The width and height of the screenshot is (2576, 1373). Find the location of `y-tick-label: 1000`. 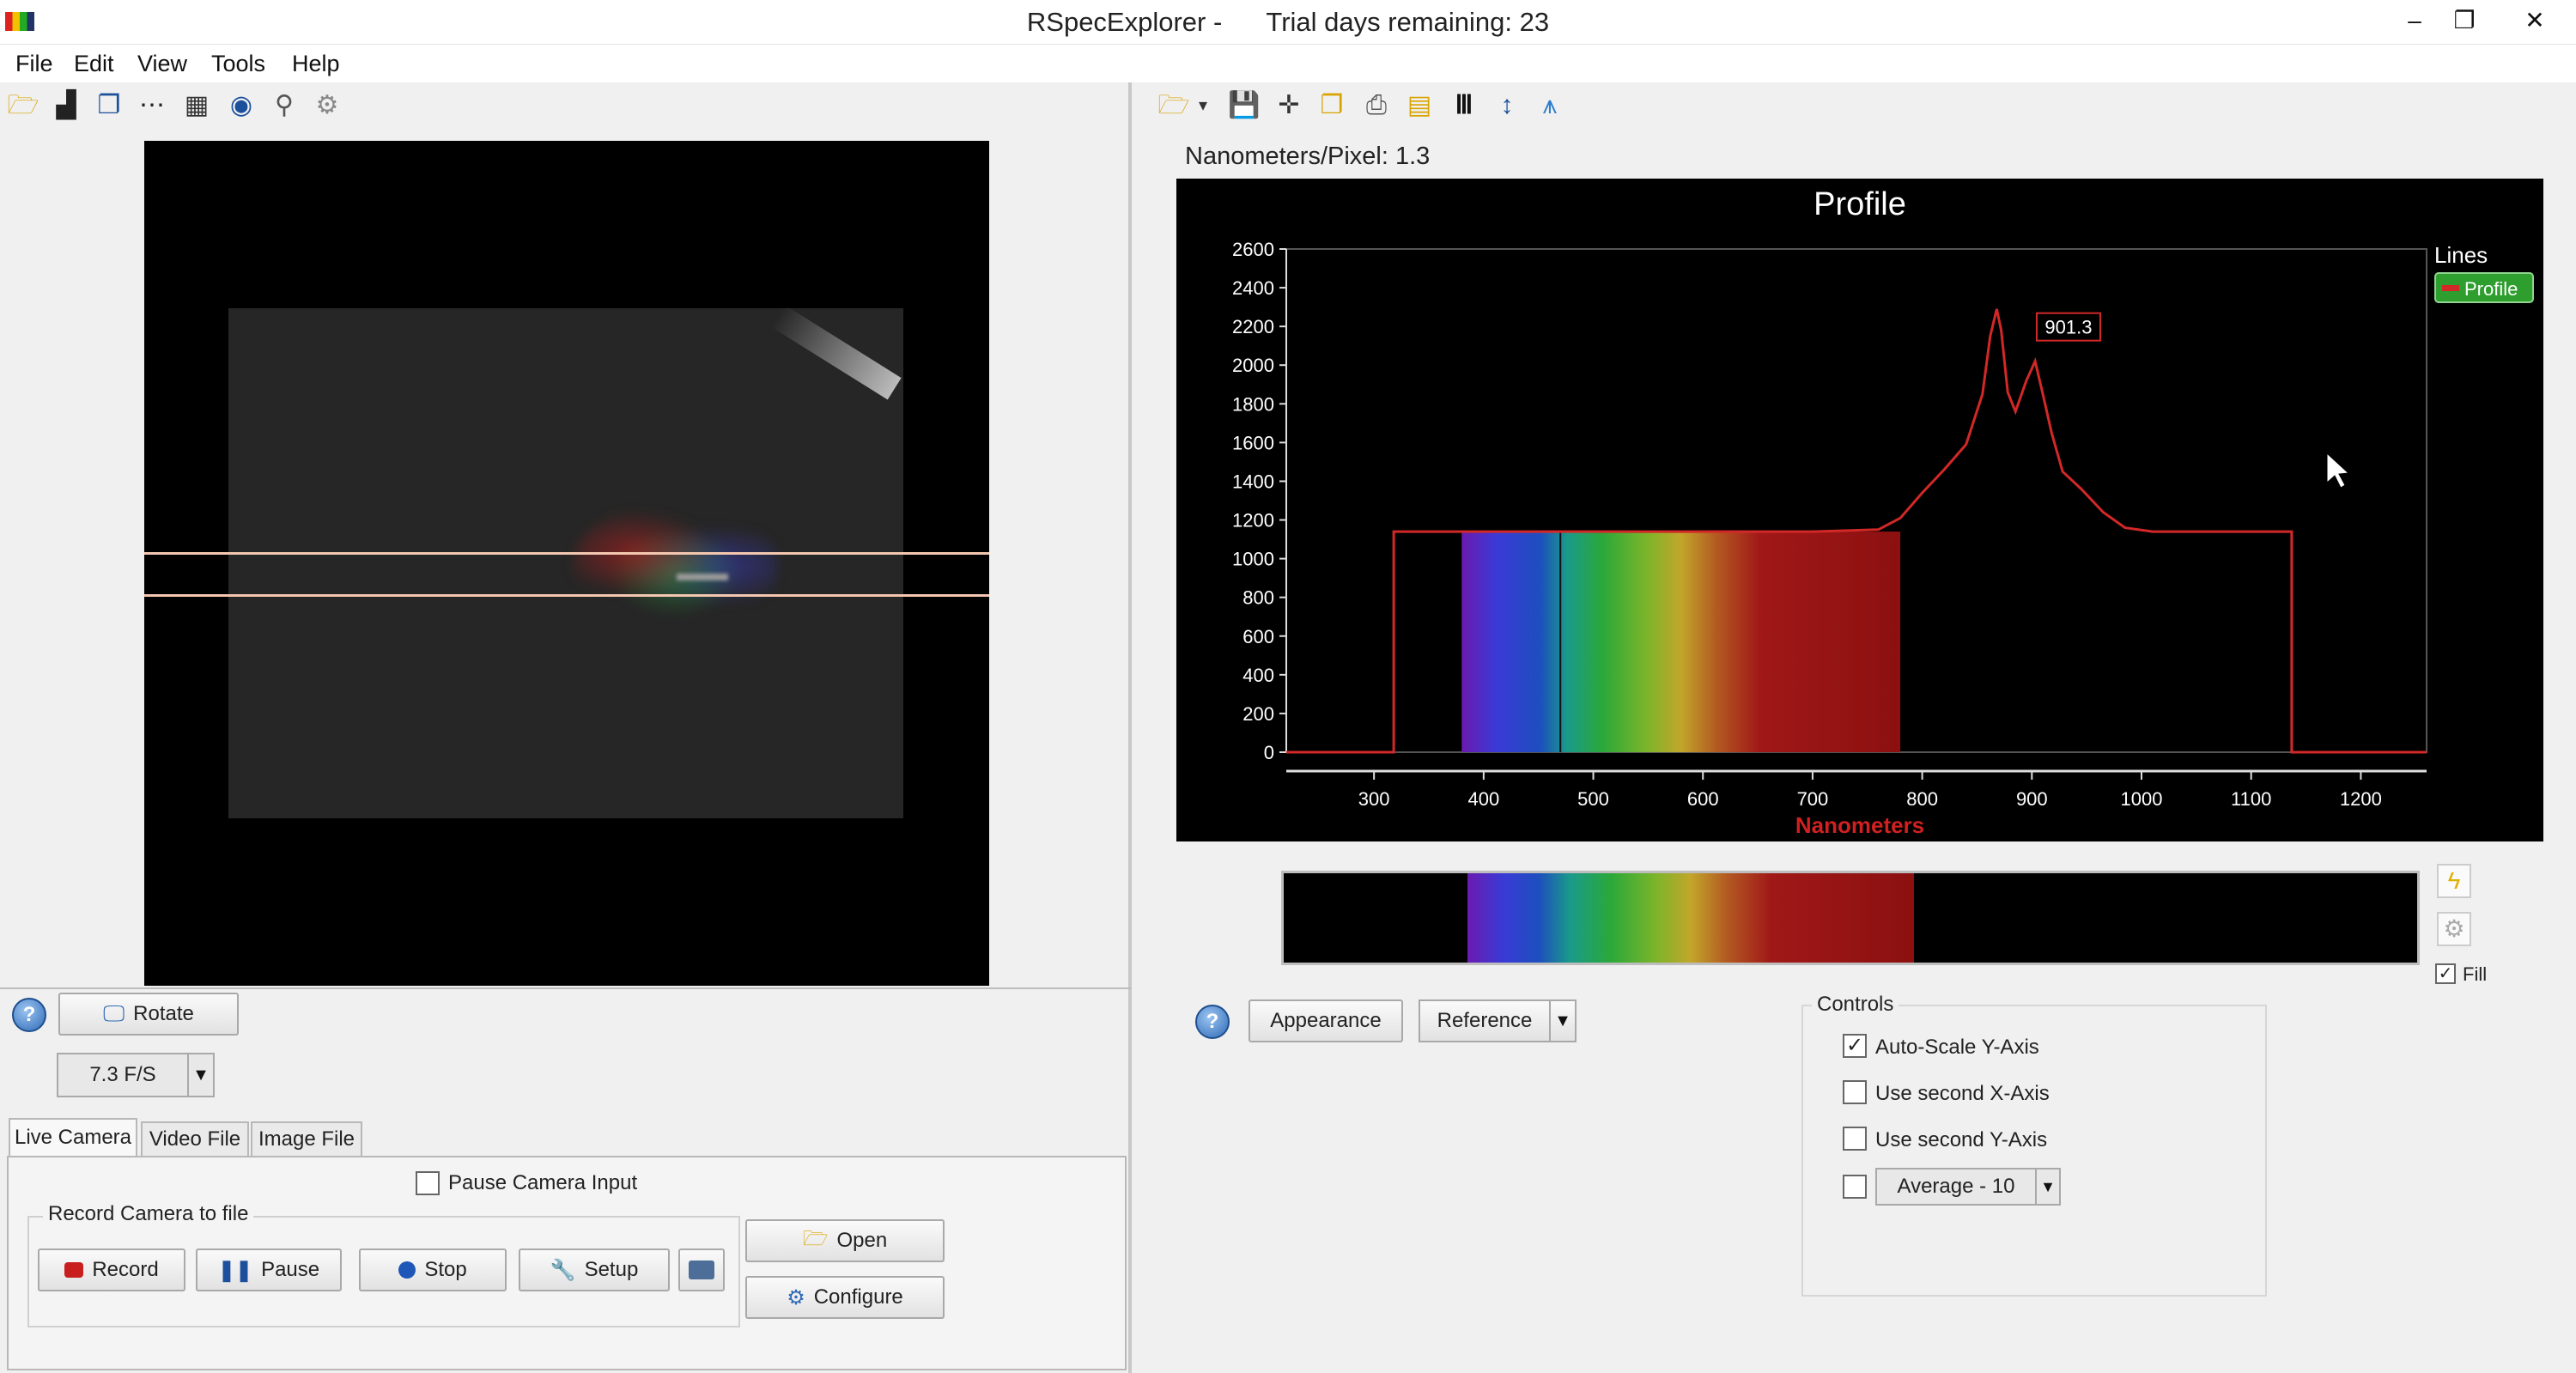

y-tick-label: 1000 is located at coordinates (1253, 559).